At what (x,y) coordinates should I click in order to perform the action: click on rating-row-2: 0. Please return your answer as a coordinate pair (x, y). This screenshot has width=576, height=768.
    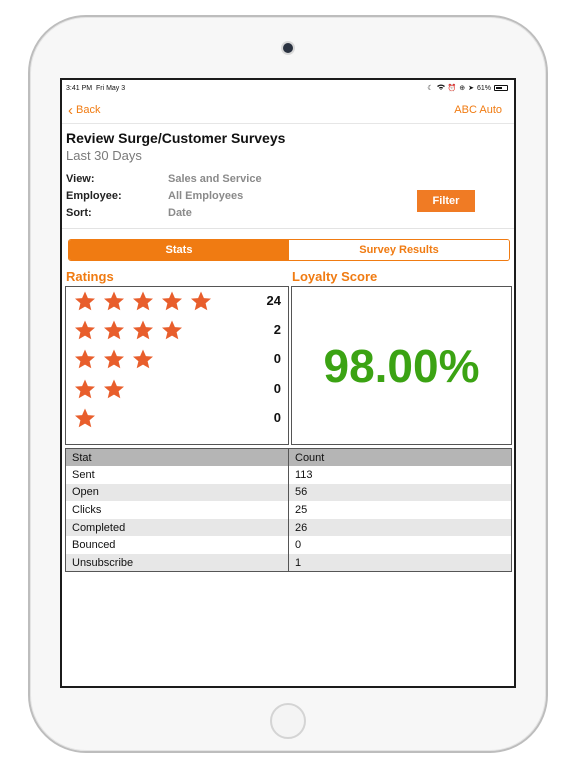
    Looking at the image, I should click on (177, 389).